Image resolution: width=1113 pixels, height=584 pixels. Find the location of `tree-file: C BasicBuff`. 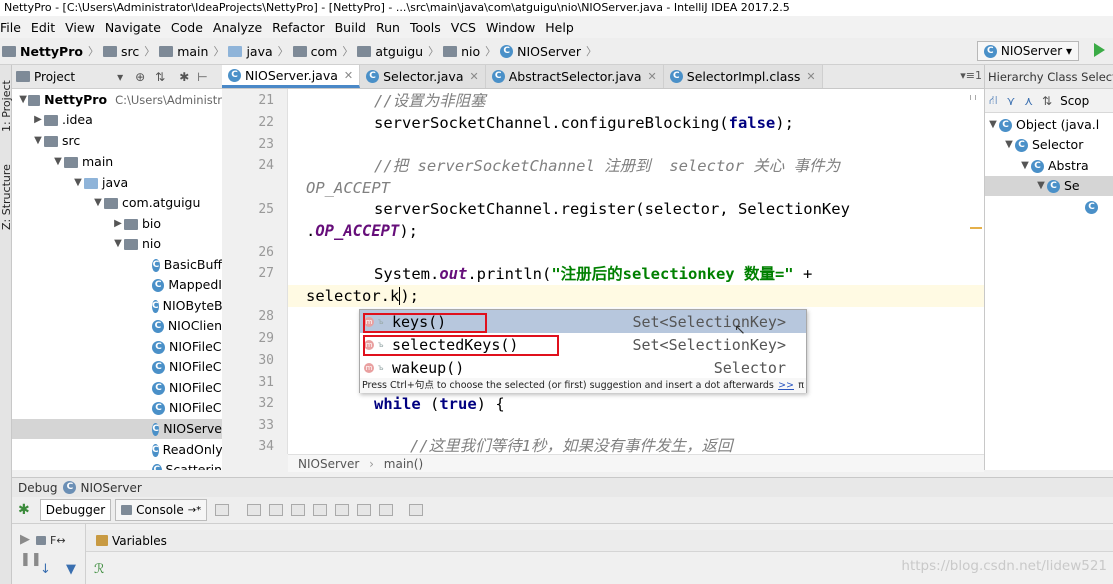

tree-file: C BasicBuff is located at coordinates (117, 265).